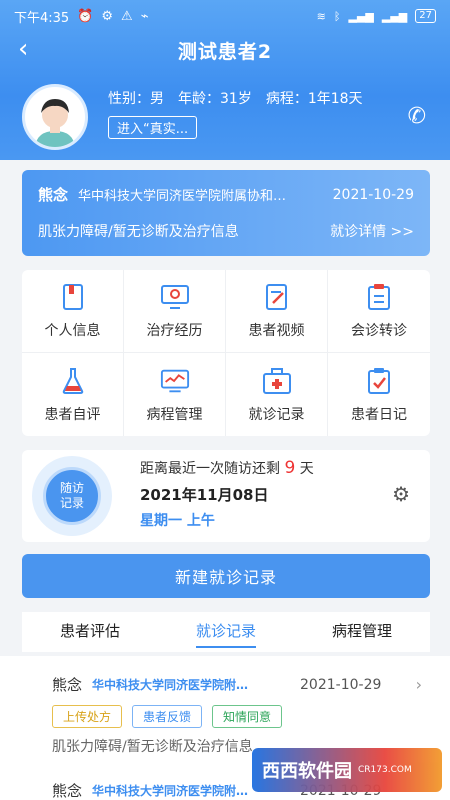 This screenshot has width=450, height=800. What do you see at coordinates (276, 414) in the screenshot?
I see `menu-label: 就诊记录` at bounding box center [276, 414].